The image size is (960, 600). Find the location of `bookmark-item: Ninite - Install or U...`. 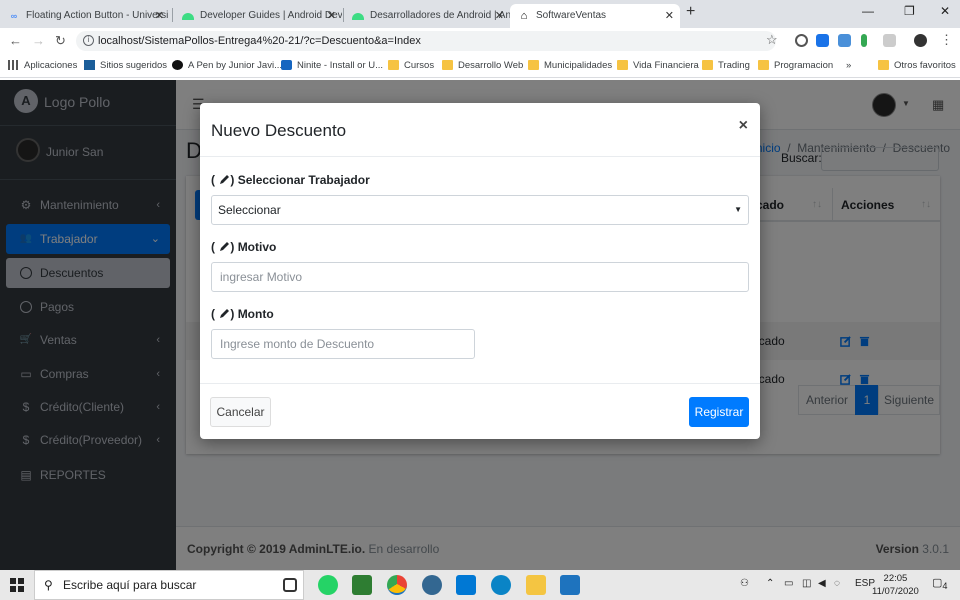

bookmark-item: Ninite - Install or U... is located at coordinates (332, 66).